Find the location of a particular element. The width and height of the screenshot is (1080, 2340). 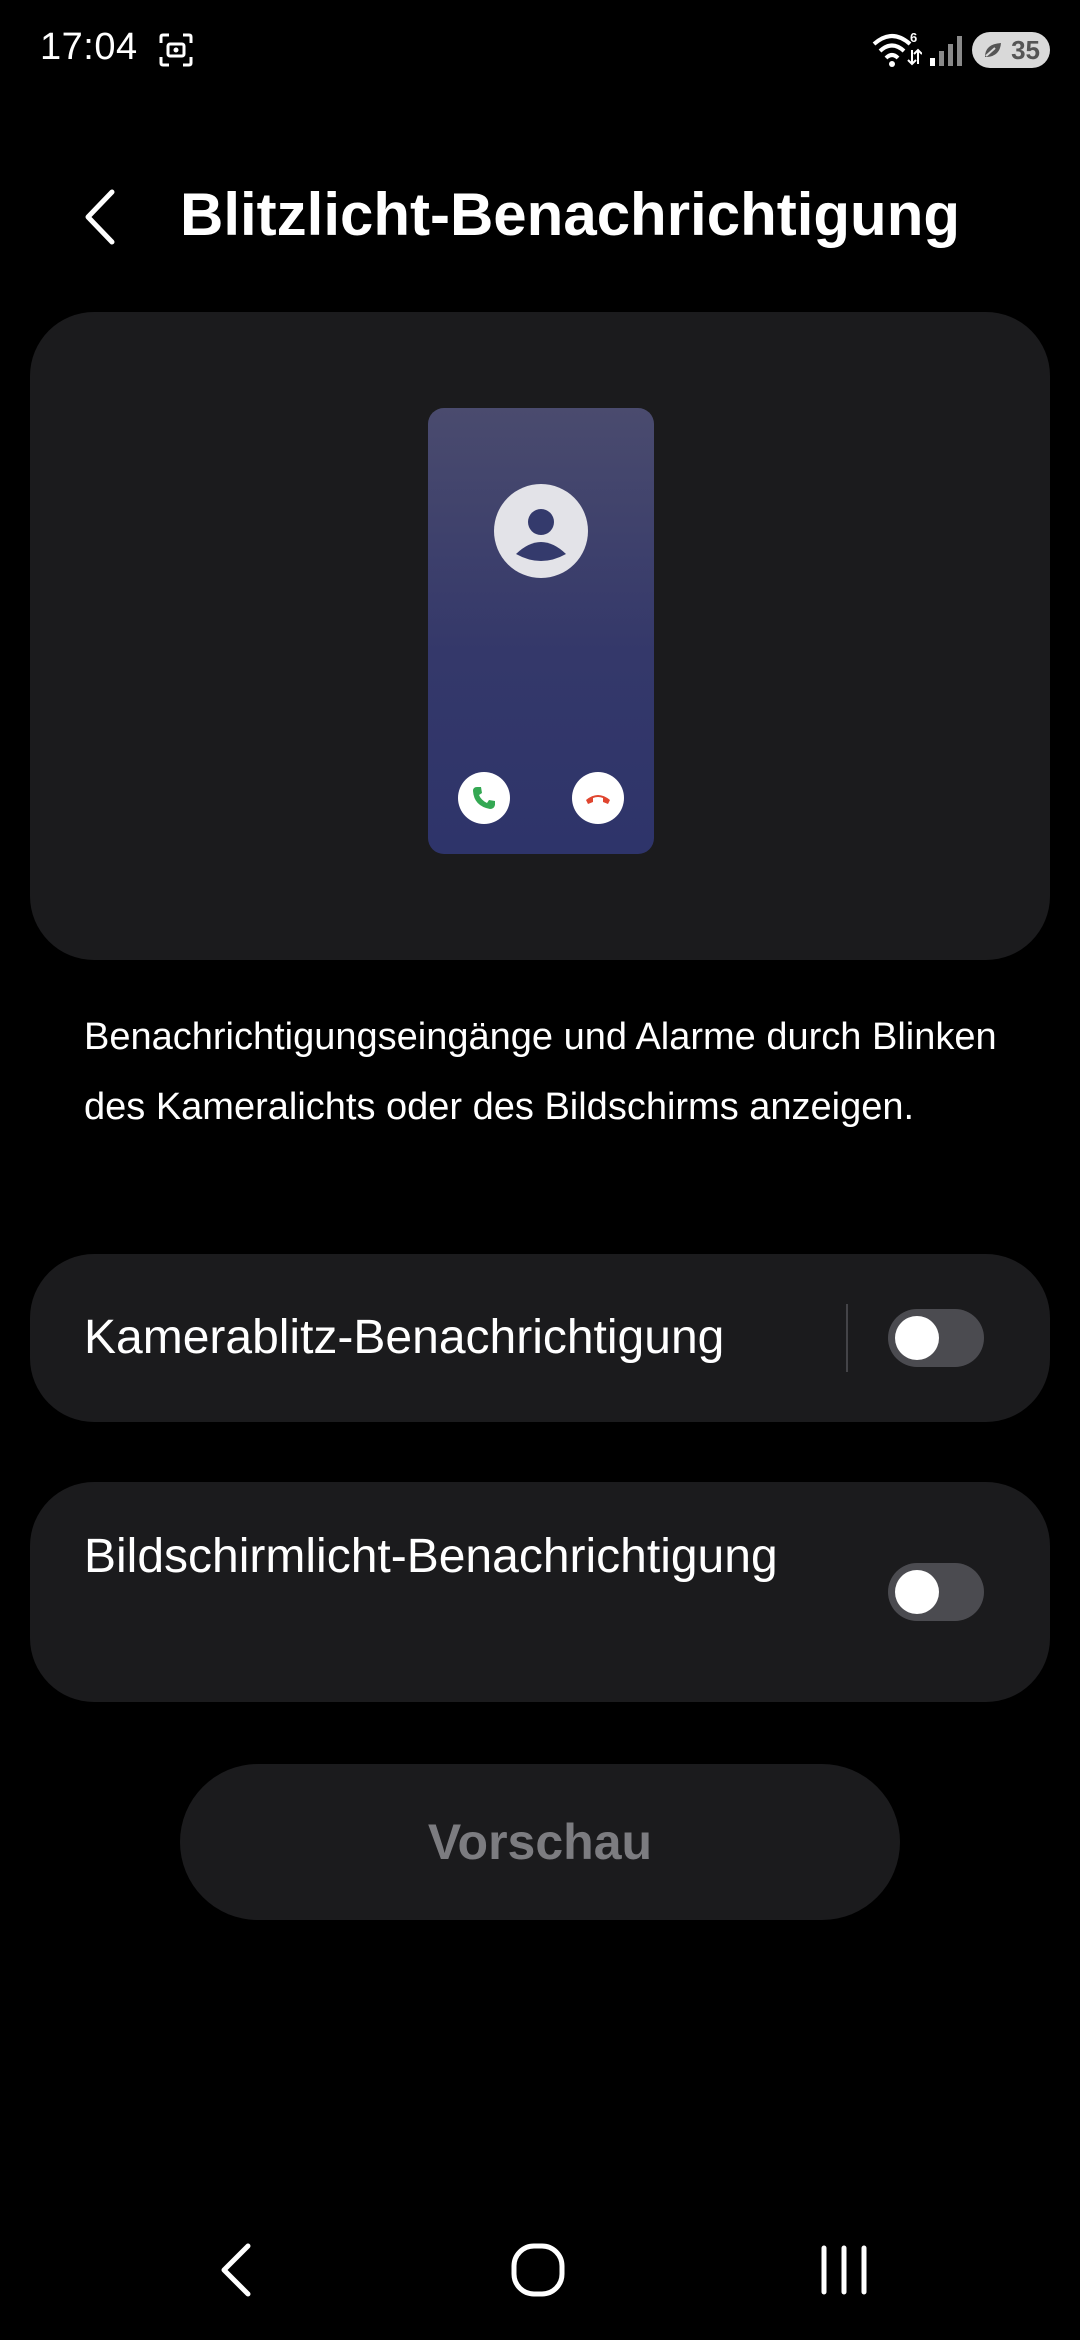

decline-call-icon is located at coordinates (598, 799).